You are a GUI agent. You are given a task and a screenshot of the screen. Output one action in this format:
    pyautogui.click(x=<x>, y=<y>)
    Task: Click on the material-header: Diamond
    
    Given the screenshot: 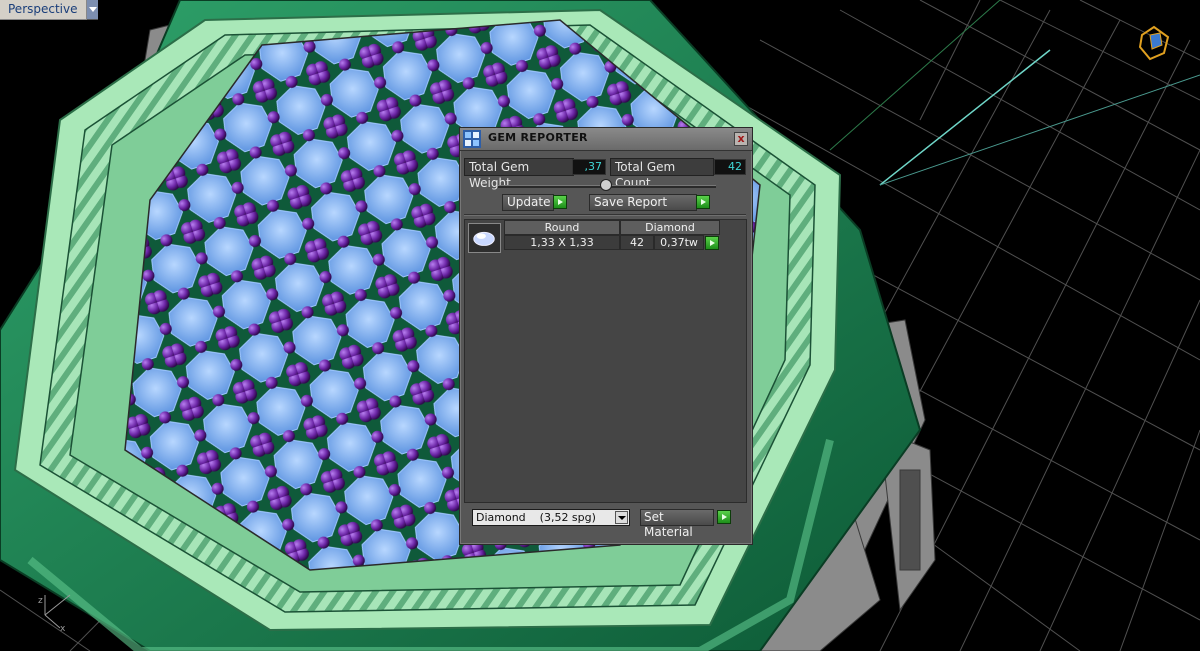 What is the action you would take?
    pyautogui.click(x=670, y=227)
    